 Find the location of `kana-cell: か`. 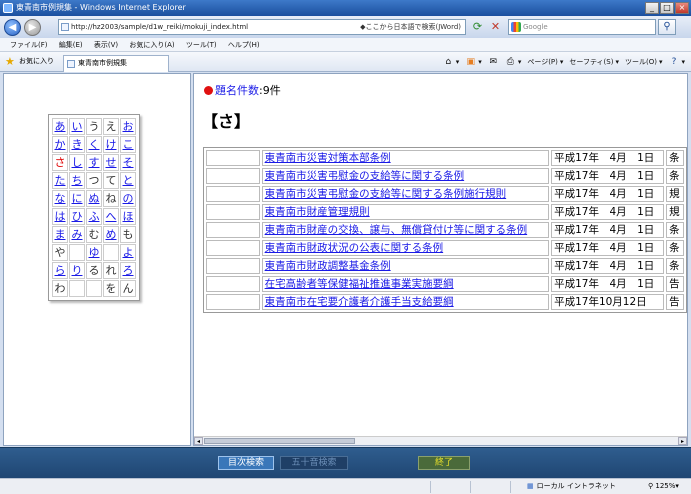

kana-cell: か is located at coordinates (60, 144).